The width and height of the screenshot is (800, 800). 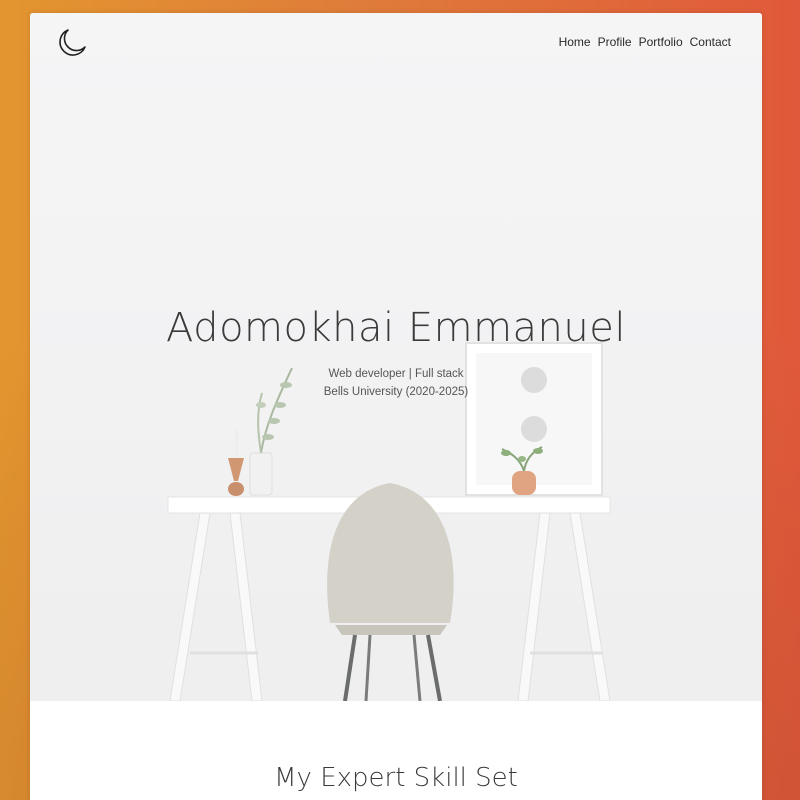 I want to click on nav-profile: Profile, so click(x=615, y=42).